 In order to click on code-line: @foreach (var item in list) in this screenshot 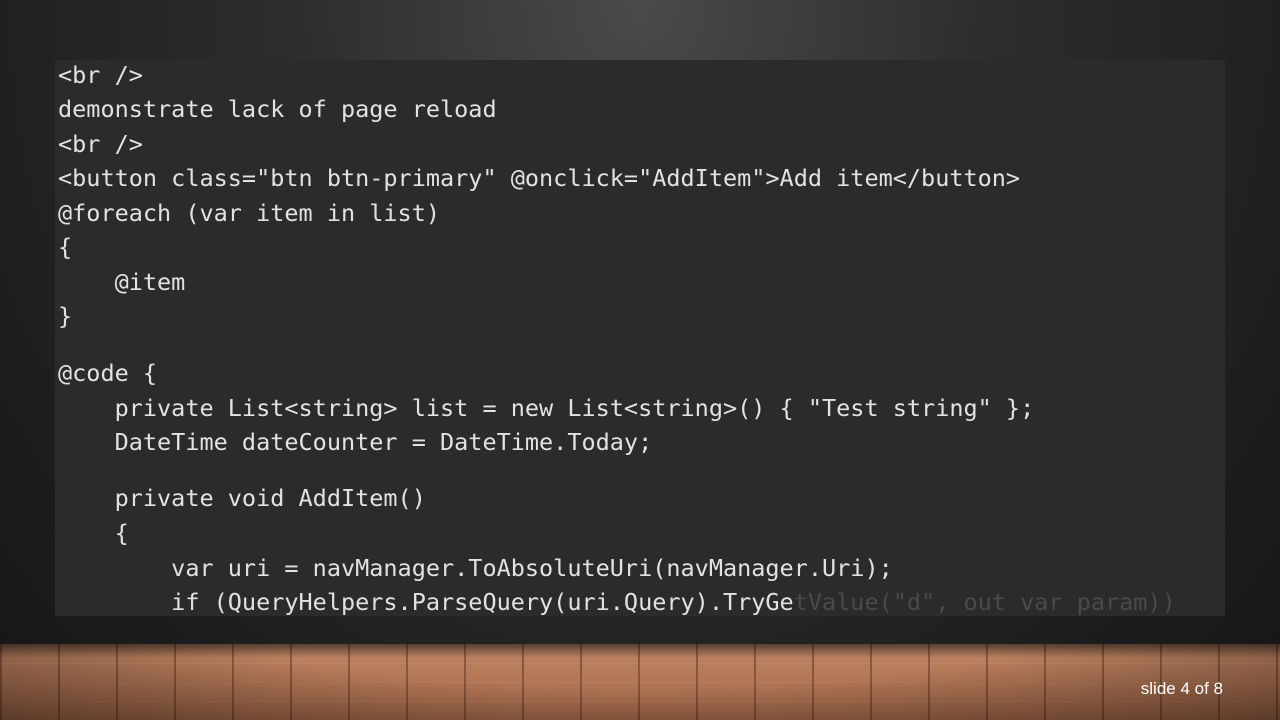, I will do `click(249, 213)`.